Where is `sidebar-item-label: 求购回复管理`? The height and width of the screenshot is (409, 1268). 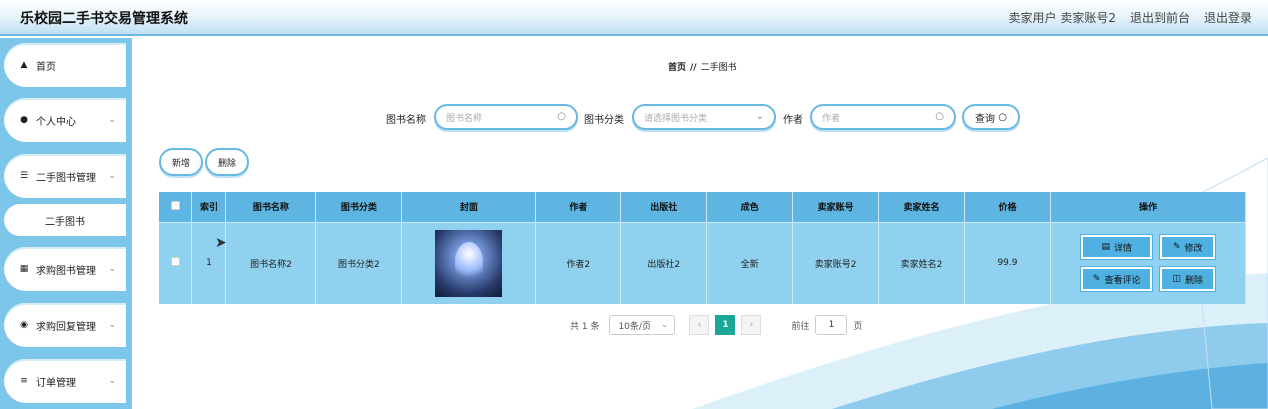 sidebar-item-label: 求购回复管理 is located at coordinates (66, 327).